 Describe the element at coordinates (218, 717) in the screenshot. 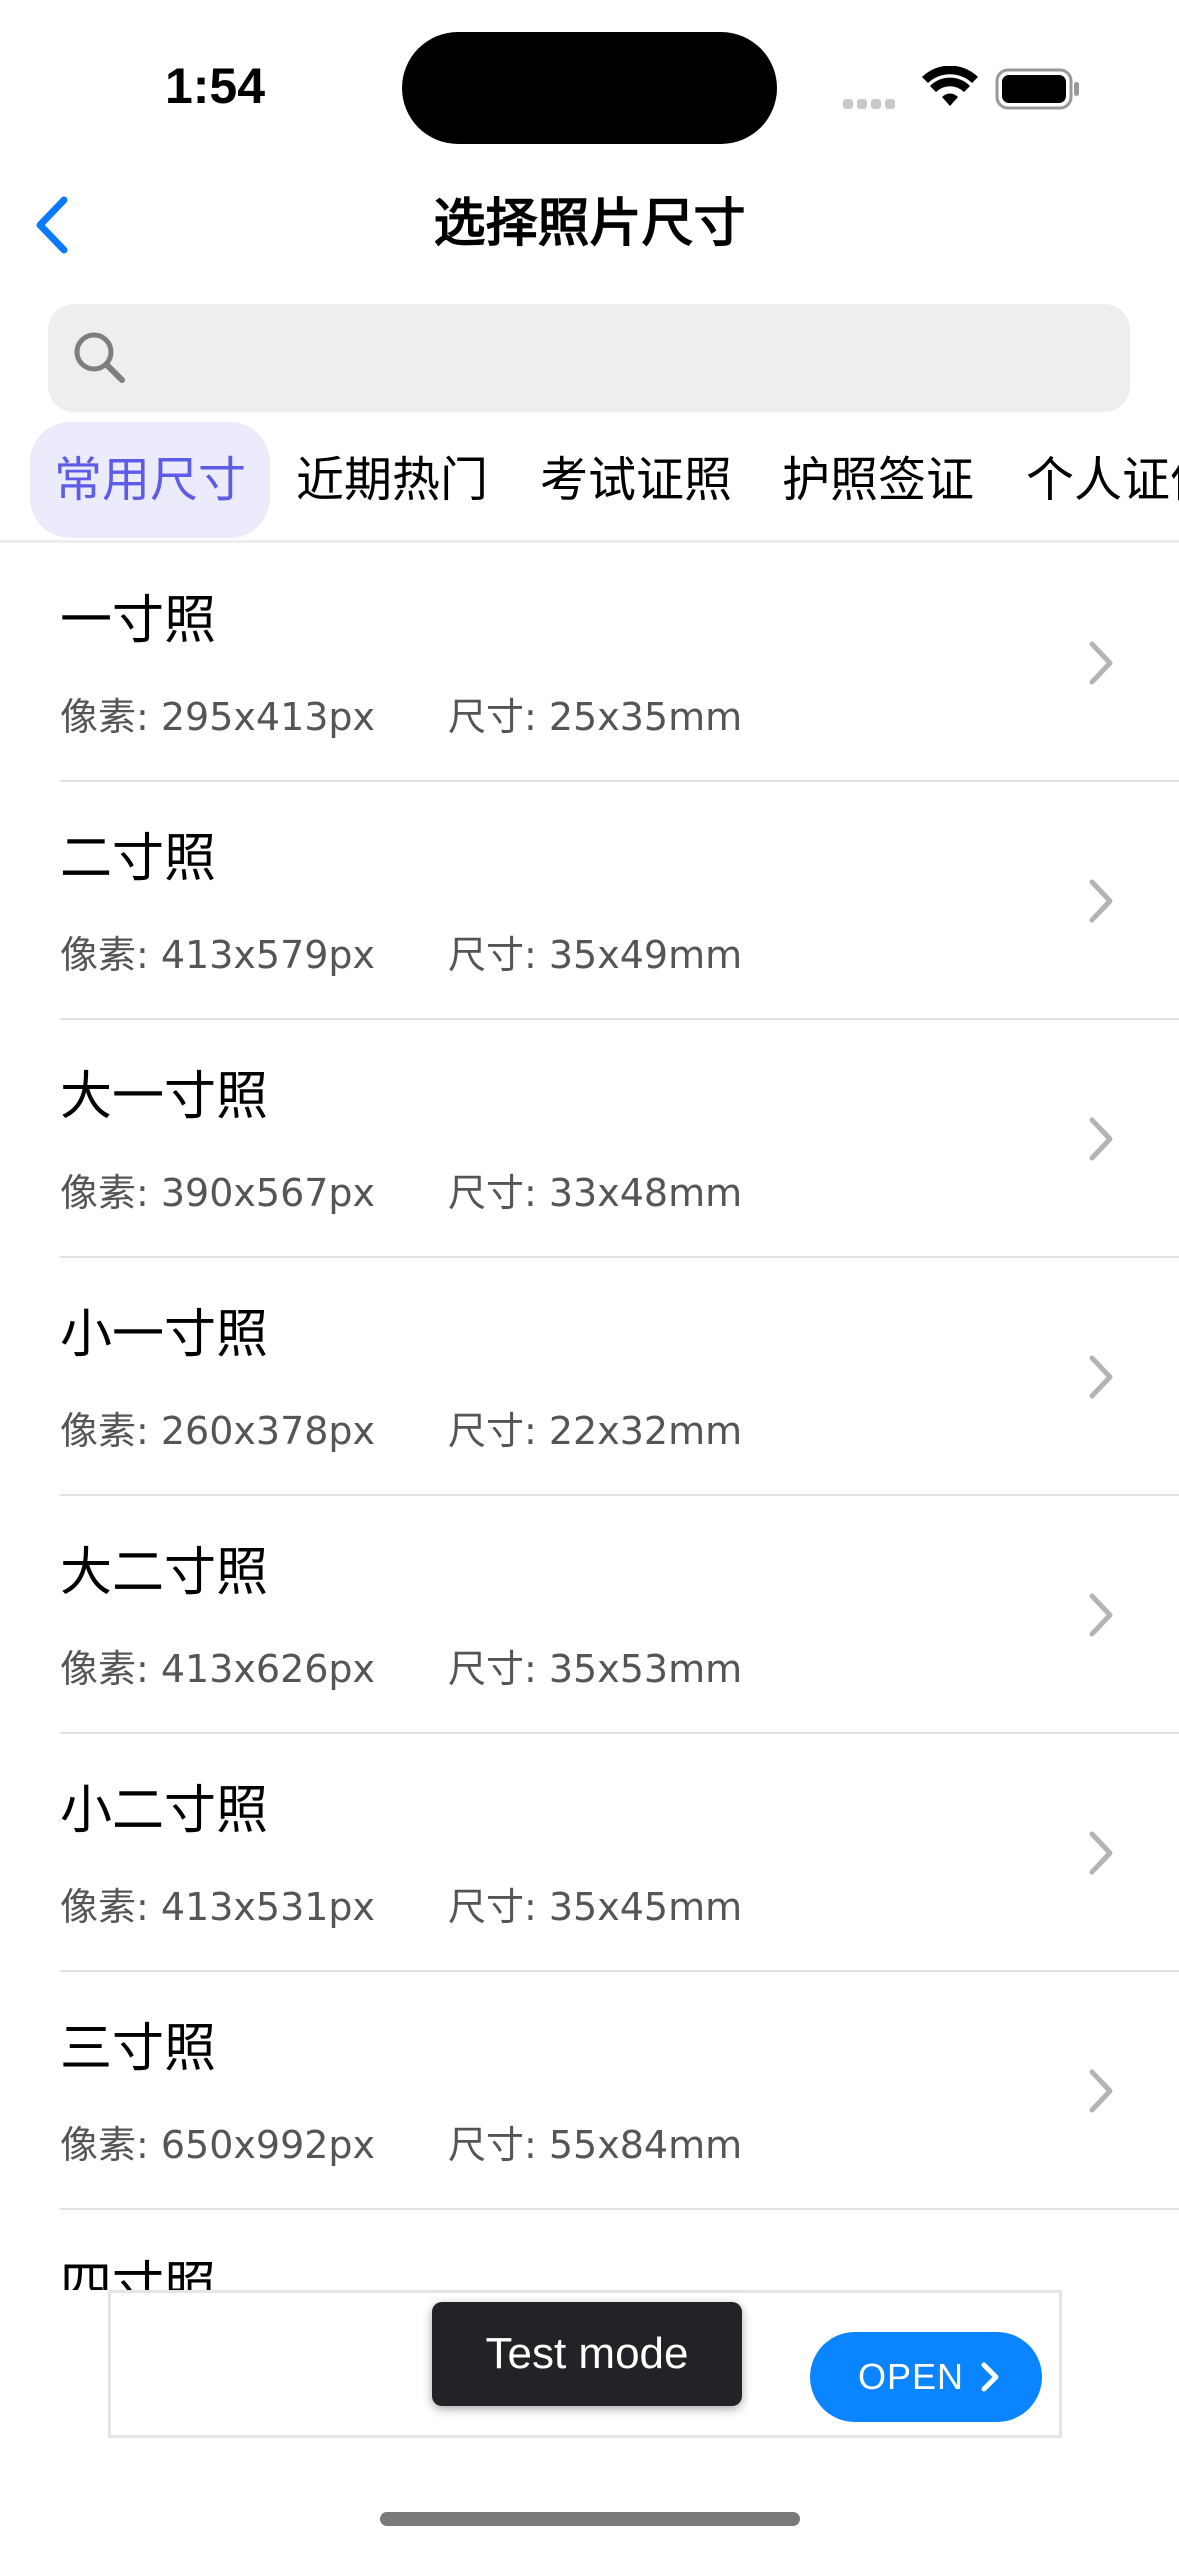

I see `item-pixel-dimensions: 像素: 295x413px` at that location.